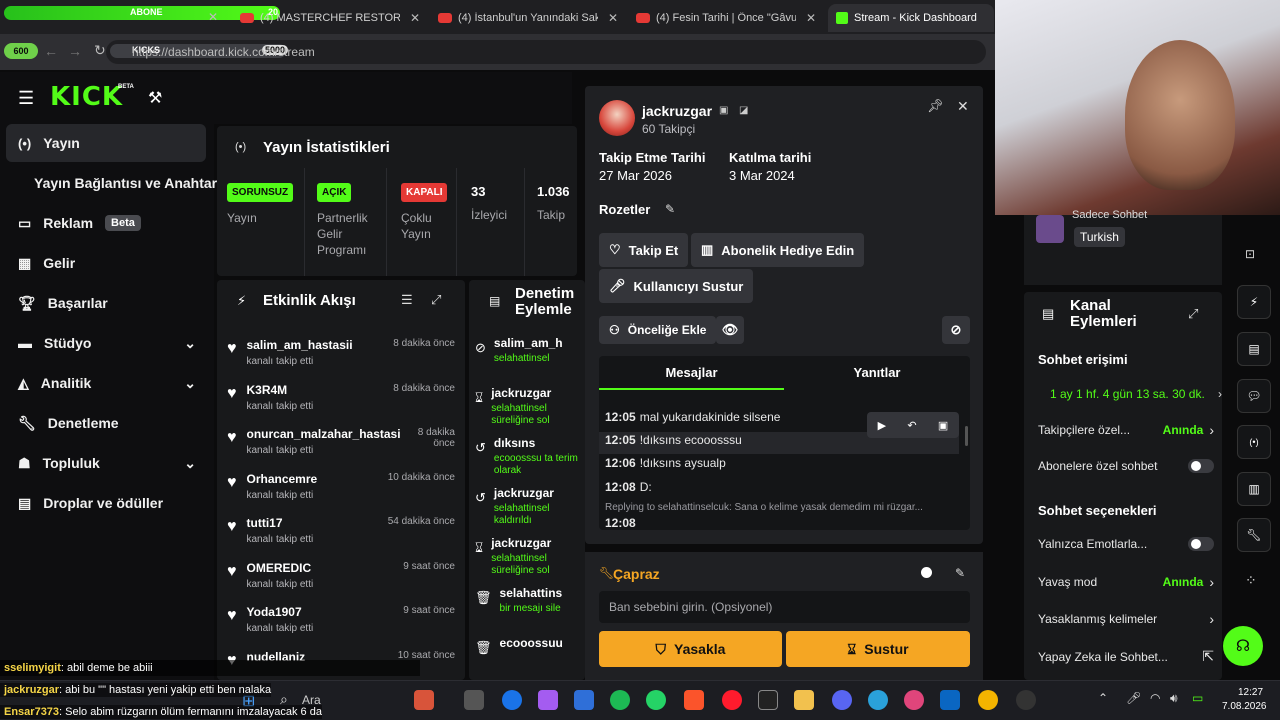  I want to click on tab-kick-dashboard: Stream - Kick Dashboard, so click(911, 18).